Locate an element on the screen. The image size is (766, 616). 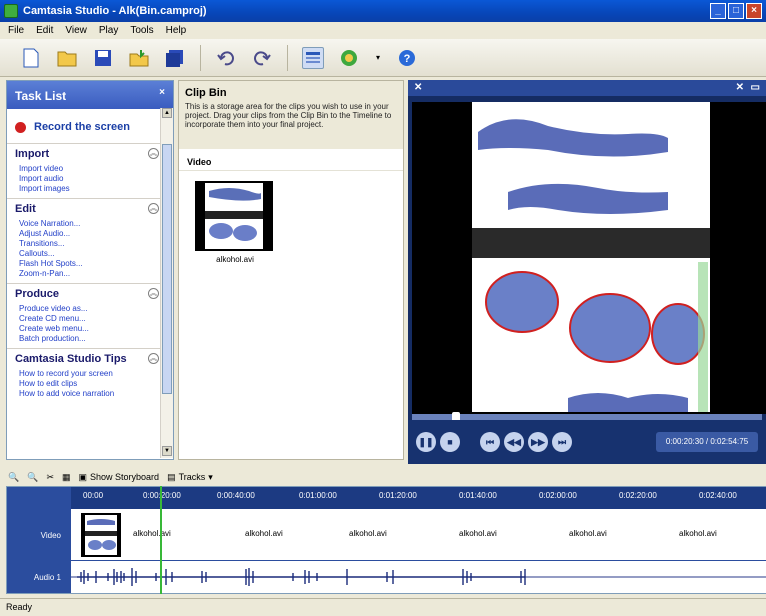
record-screen-label: Record the screen is located at coordinates (82, 127).